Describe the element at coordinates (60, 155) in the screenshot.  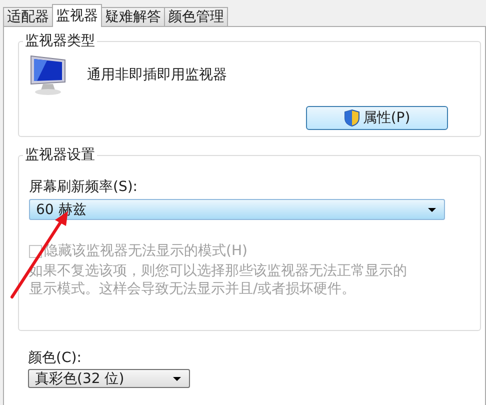
I see `group-title: 监视器设置` at that location.